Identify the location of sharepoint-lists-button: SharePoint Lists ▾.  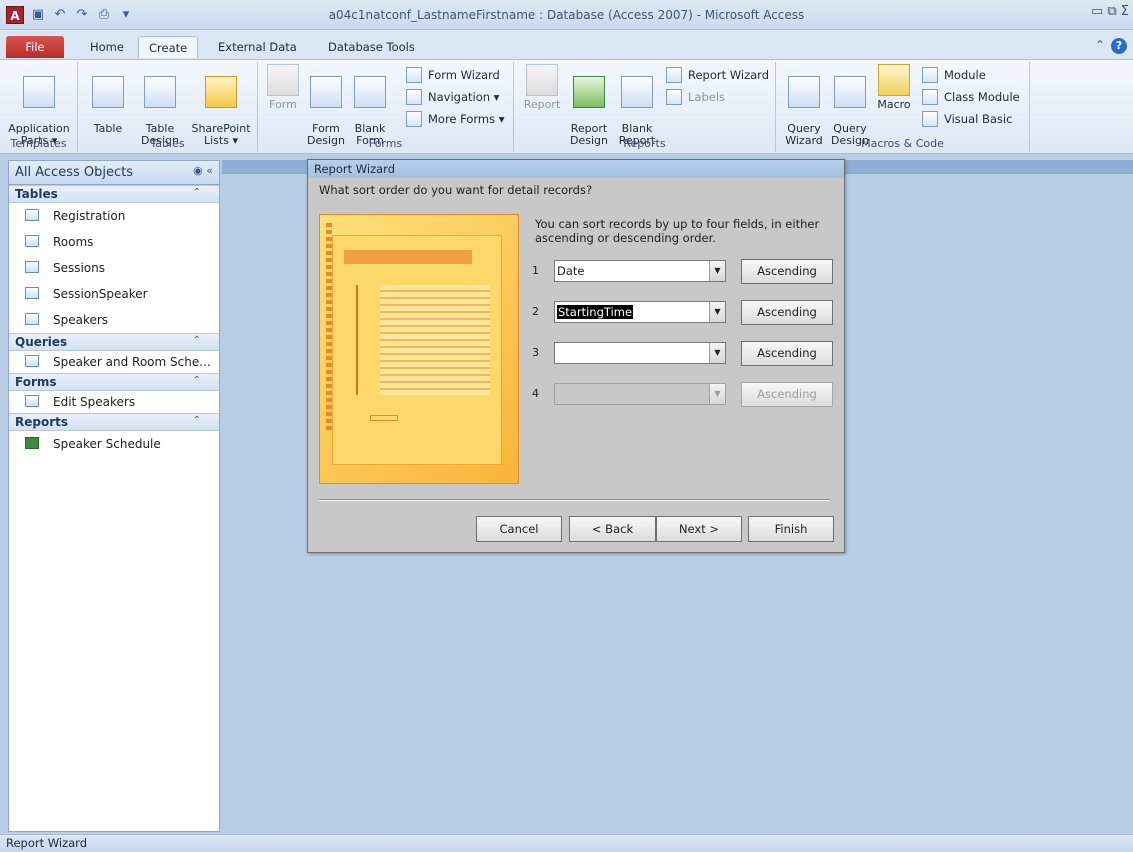
(221, 105).